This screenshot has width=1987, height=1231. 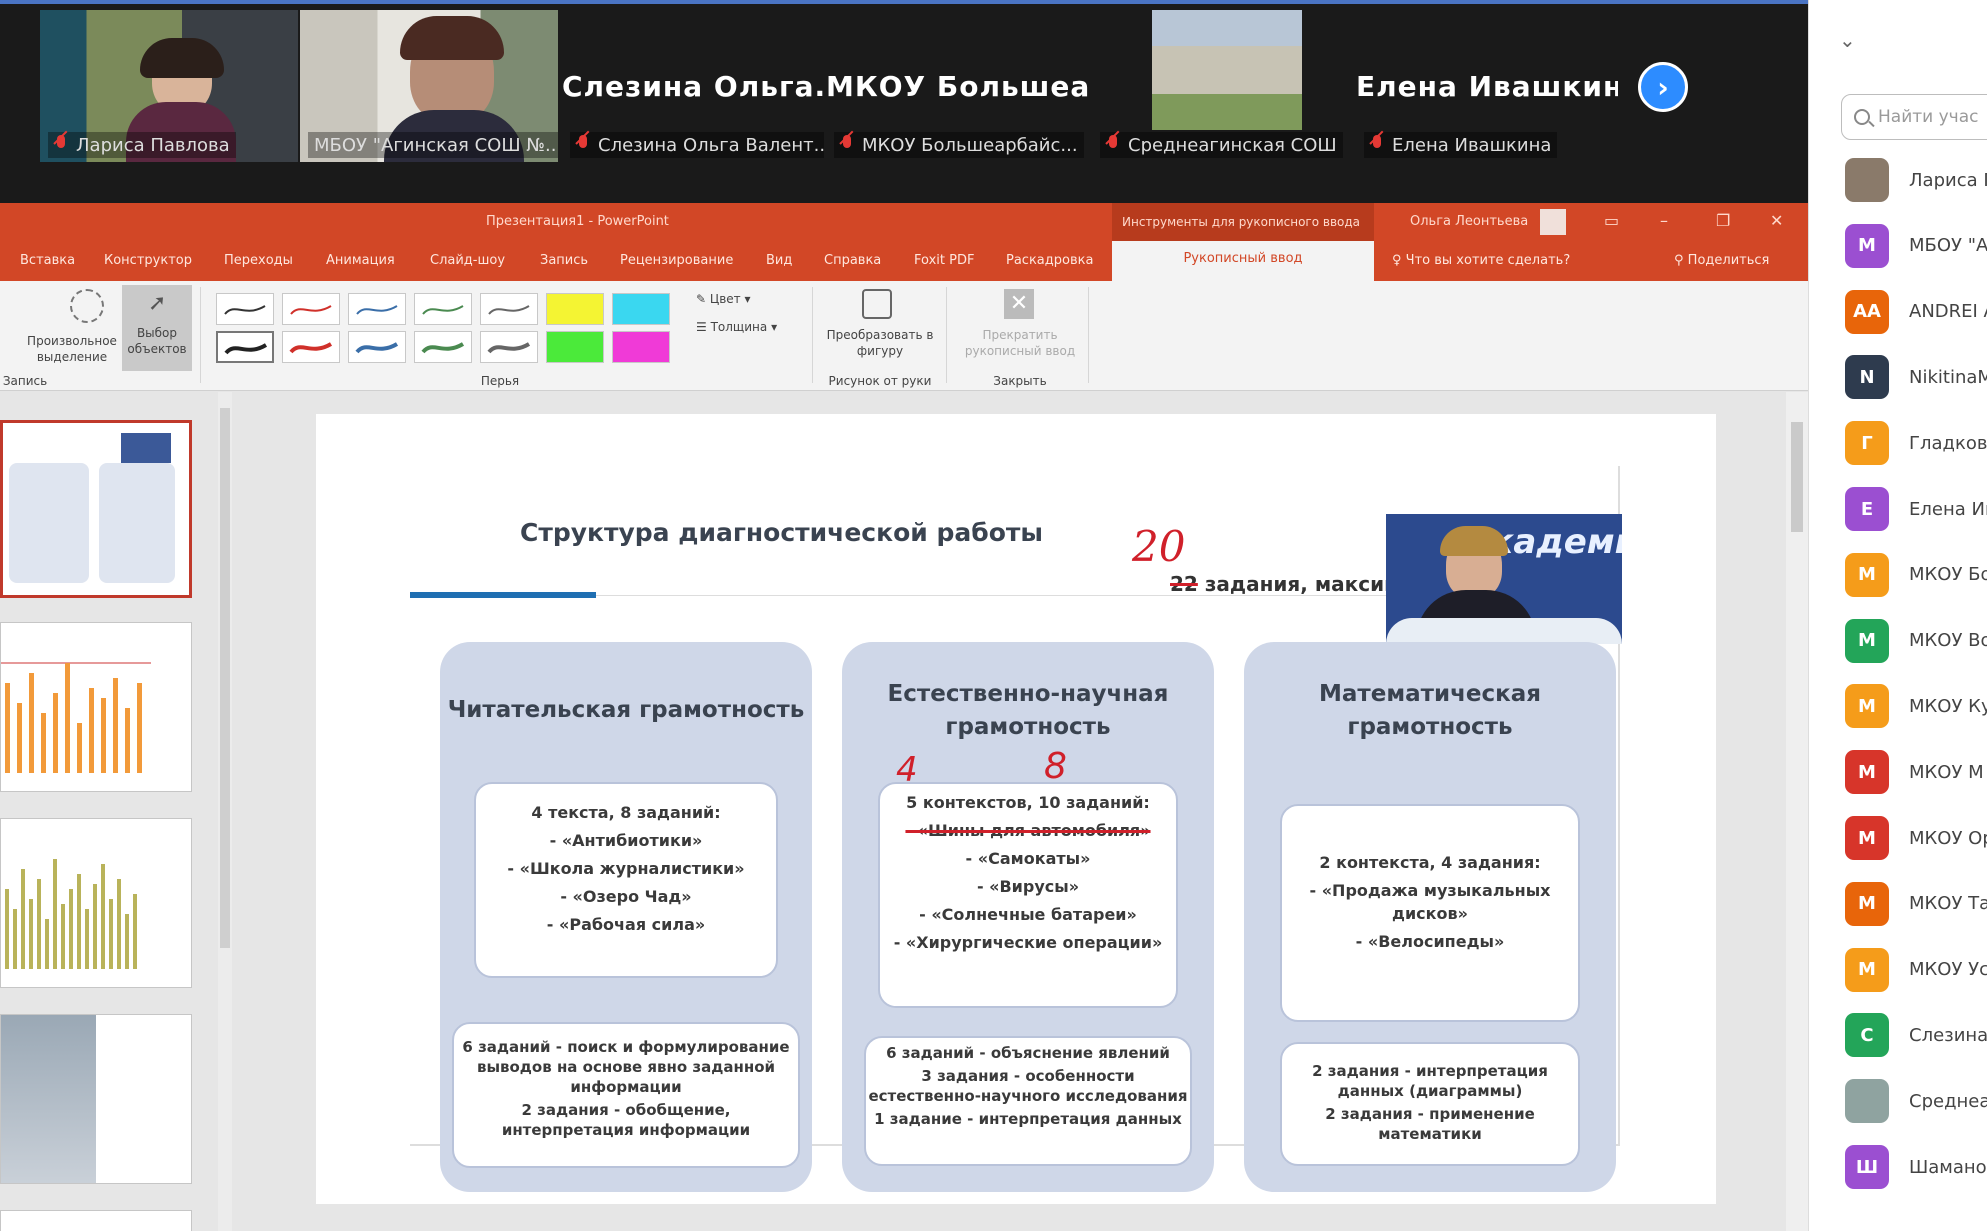 What do you see at coordinates (1481, 260) in the screenshot?
I see `tell-me-search: ♀ Что вы хотите сделать?` at bounding box center [1481, 260].